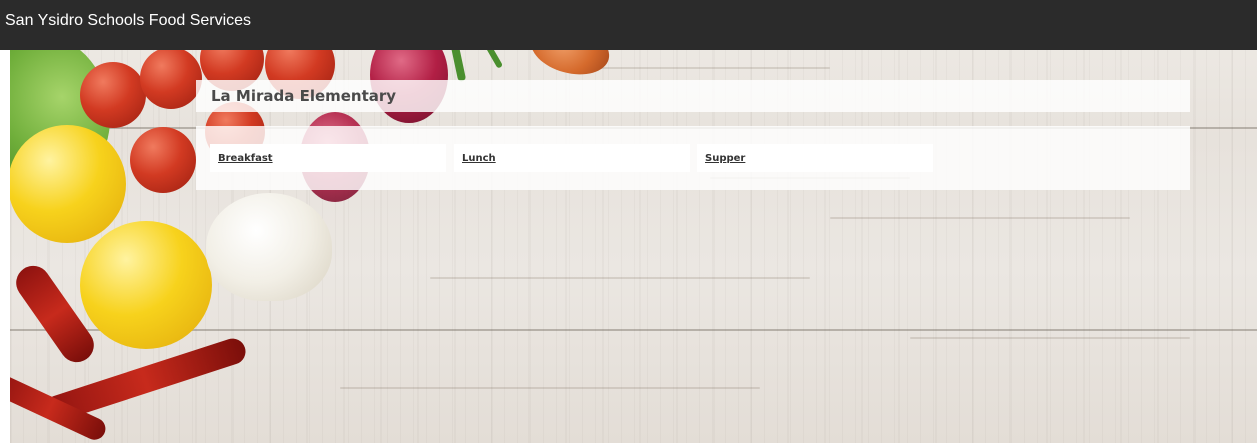  What do you see at coordinates (725, 158) in the screenshot?
I see `supper-link: Supper` at bounding box center [725, 158].